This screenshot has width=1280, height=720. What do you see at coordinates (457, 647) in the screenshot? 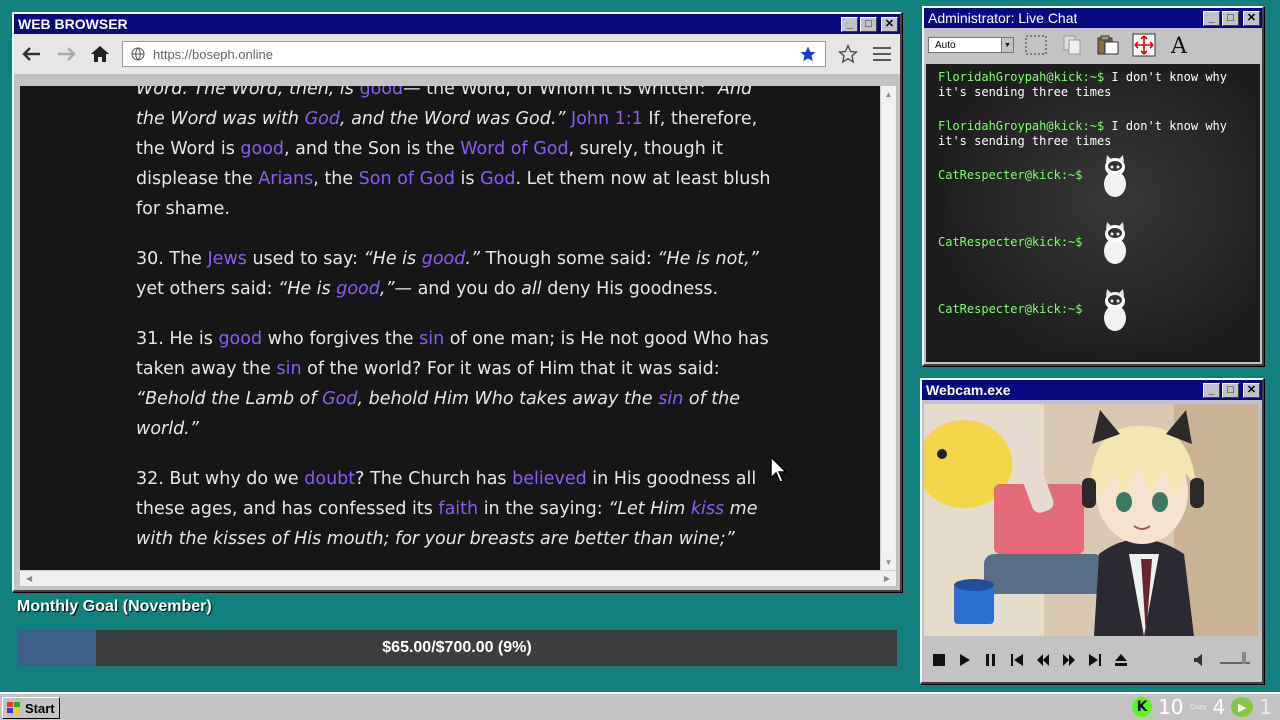
I see `goal-progress-text: $65.00/$700.00 (9%)` at bounding box center [457, 647].